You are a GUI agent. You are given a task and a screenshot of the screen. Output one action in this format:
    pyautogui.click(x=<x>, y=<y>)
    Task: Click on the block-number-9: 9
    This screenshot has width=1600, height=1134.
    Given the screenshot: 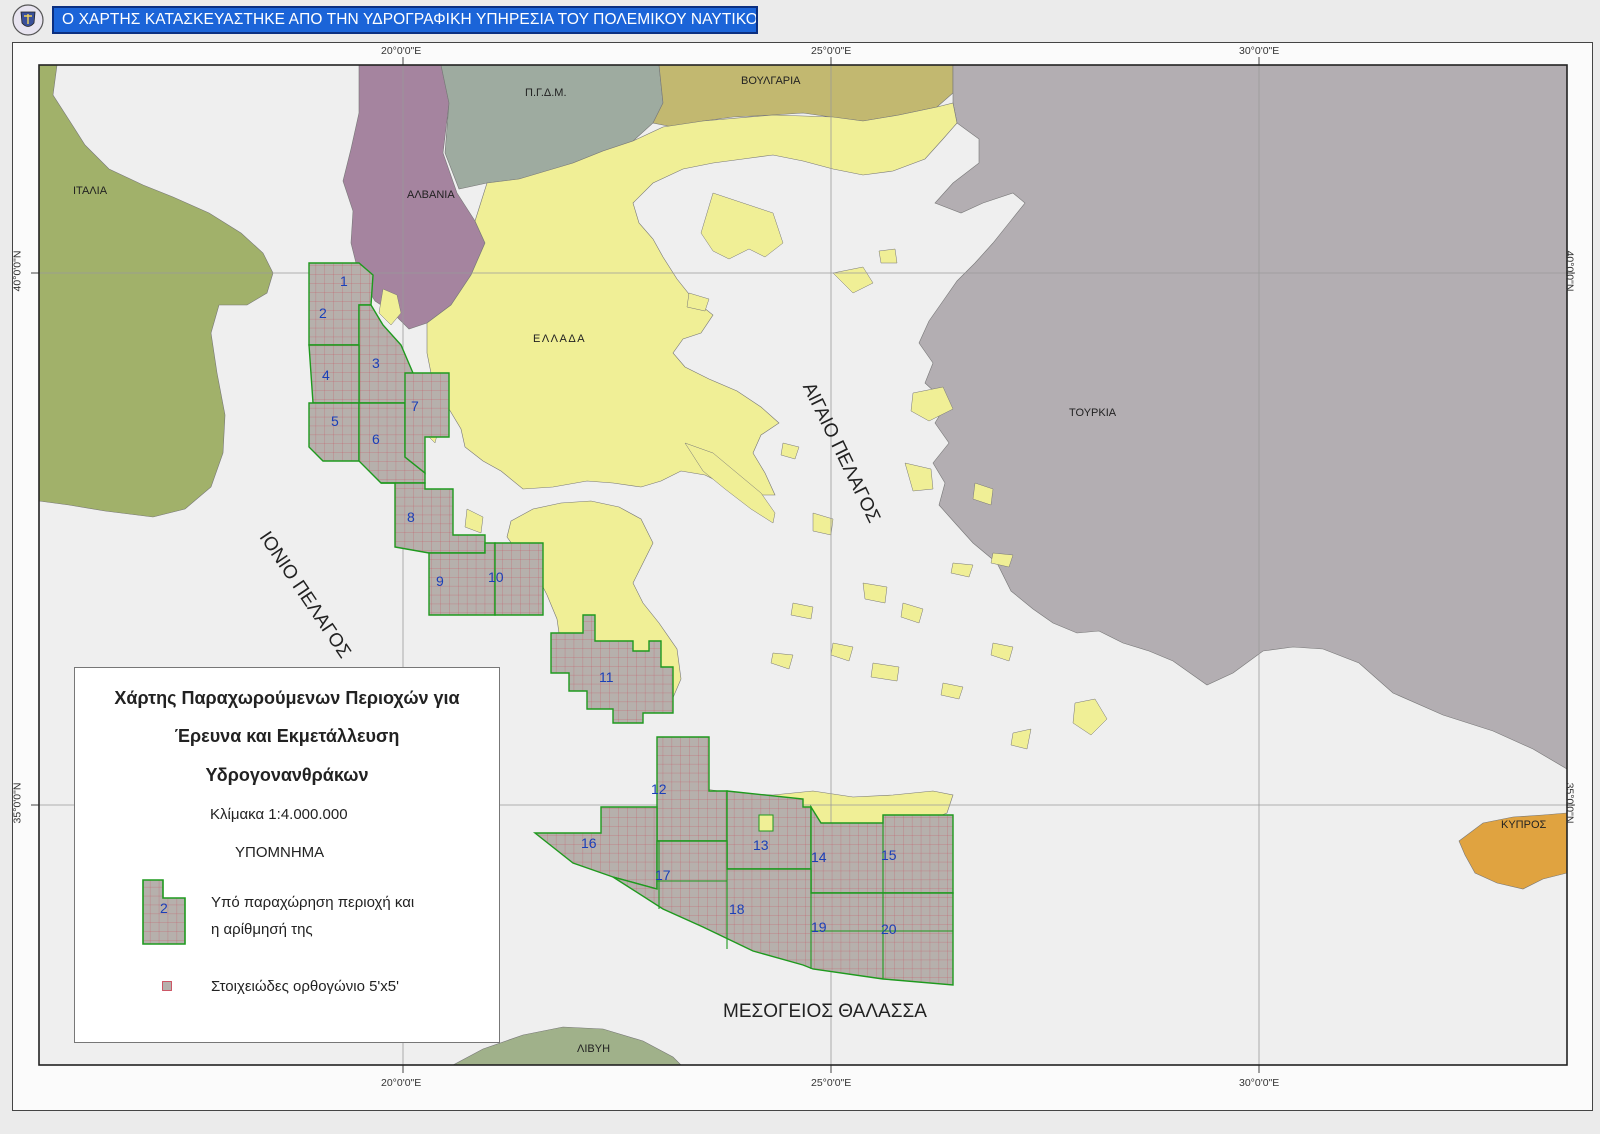 What is the action you would take?
    pyautogui.click(x=440, y=581)
    